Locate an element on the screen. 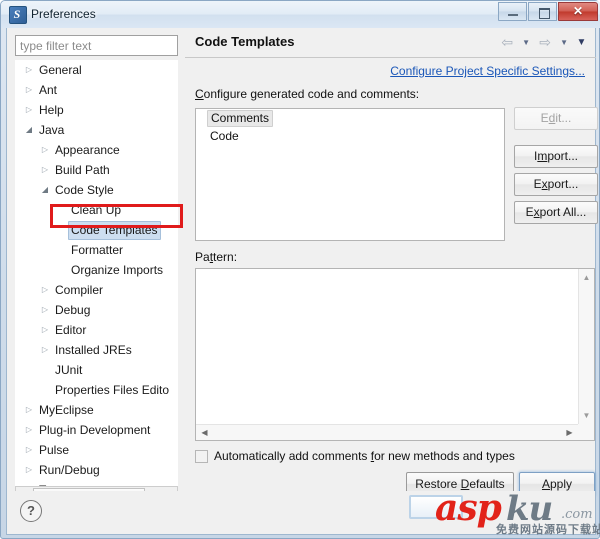 This screenshot has width=600, height=539. scroll-down-arrow-icon: ▼ is located at coordinates (586, 415).